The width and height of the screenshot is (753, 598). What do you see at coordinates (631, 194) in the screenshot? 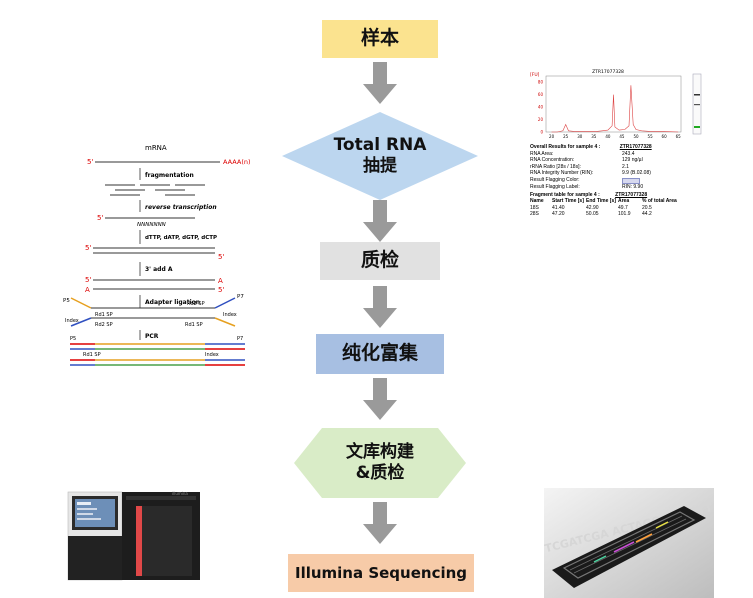
I see `fragment-sample: ZTR17077328` at bounding box center [631, 194].